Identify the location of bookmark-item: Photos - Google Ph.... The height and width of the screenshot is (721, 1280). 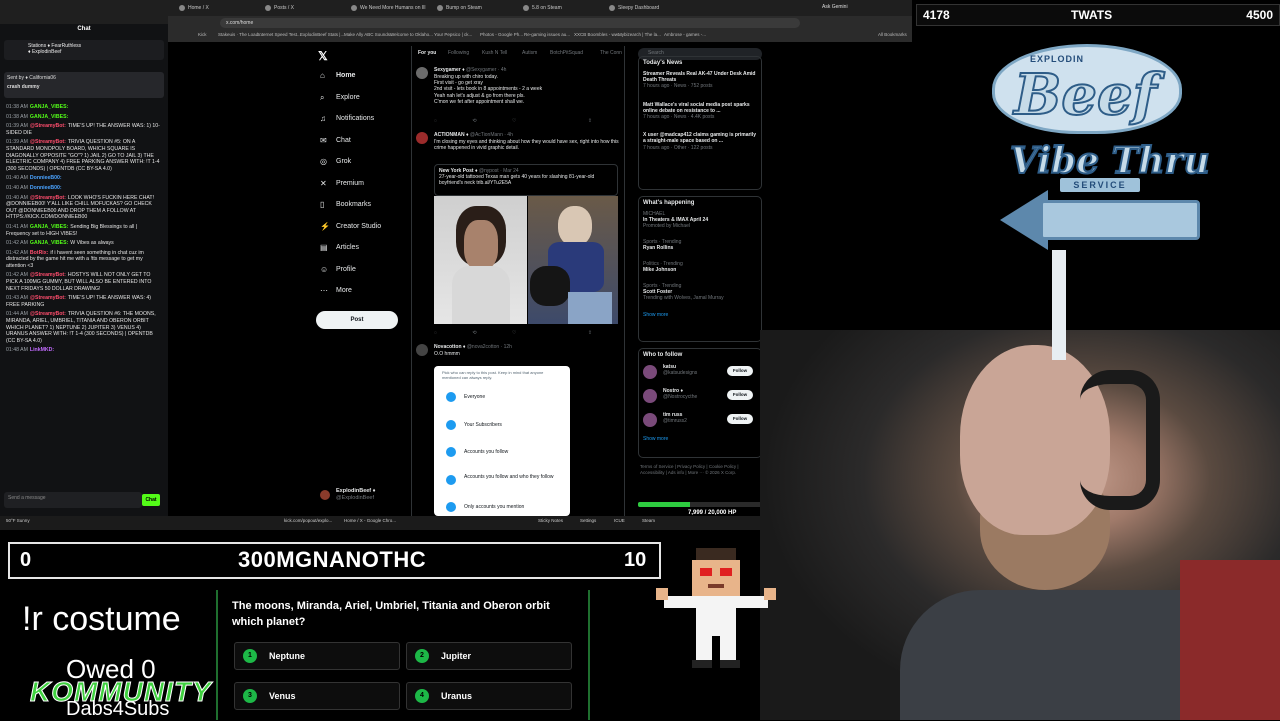
(501, 34).